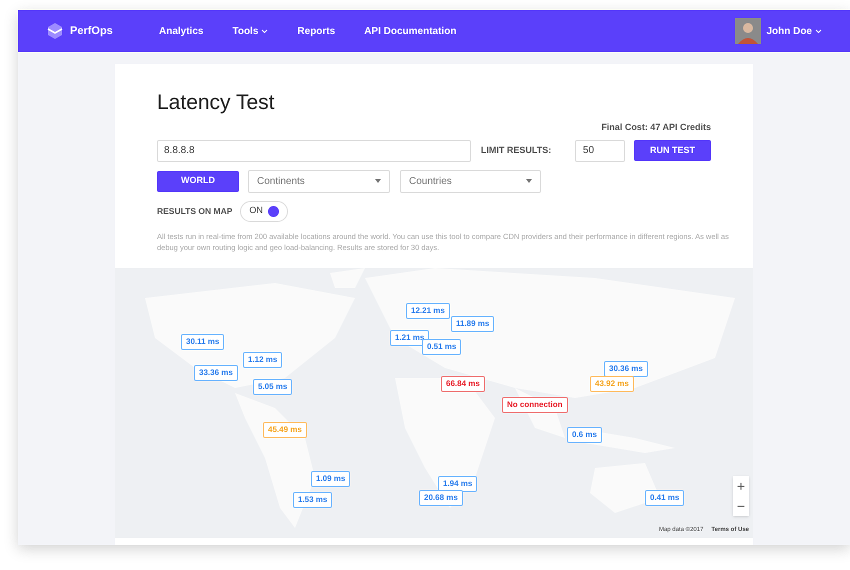 The width and height of the screenshot is (850, 570). I want to click on latency-marker: No connection, so click(535, 405).